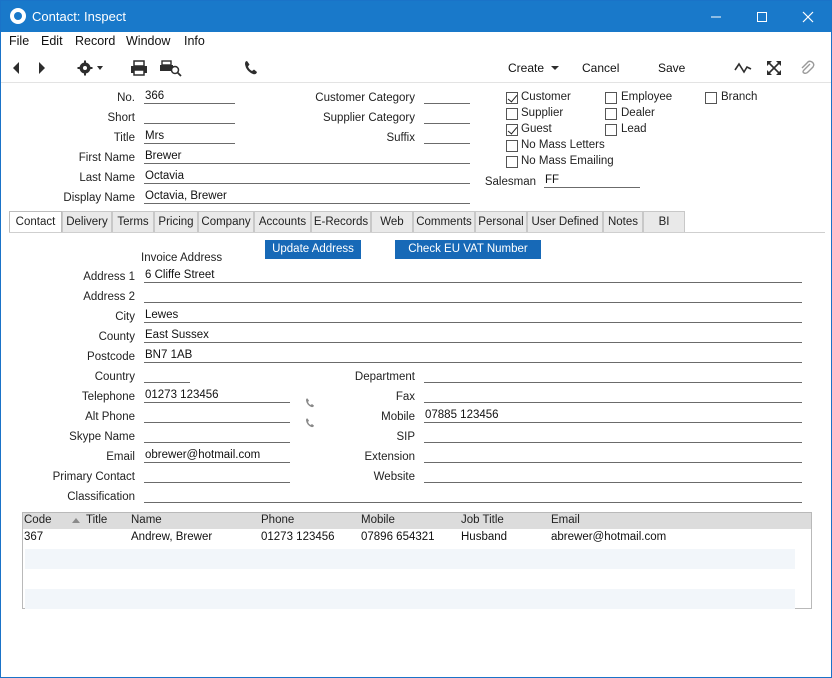  I want to click on mobile-field: 07885 123456, so click(613, 416).